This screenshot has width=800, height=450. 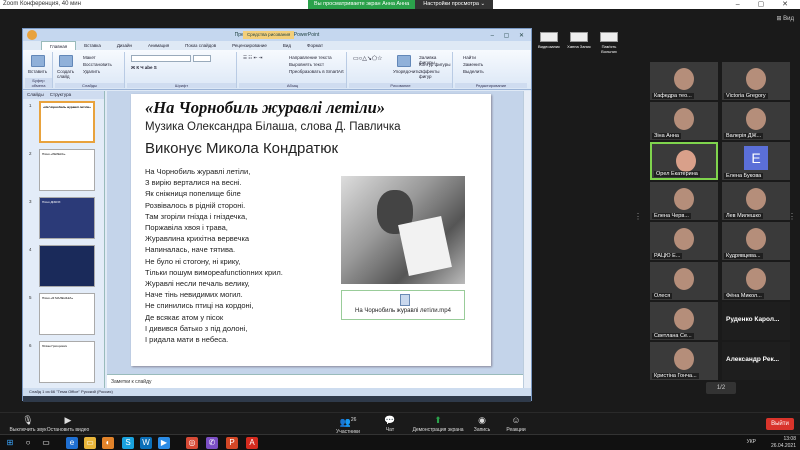 I want to click on bullets-button: ☰ ☷ ⇤ ⇥, so click(x=252, y=58).